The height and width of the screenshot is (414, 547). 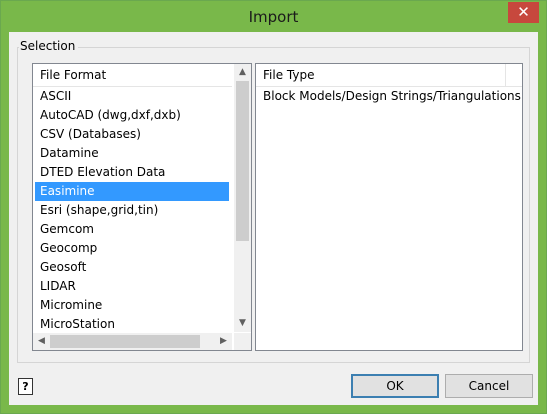 I want to click on cancel-button: Cancel, so click(x=489, y=386).